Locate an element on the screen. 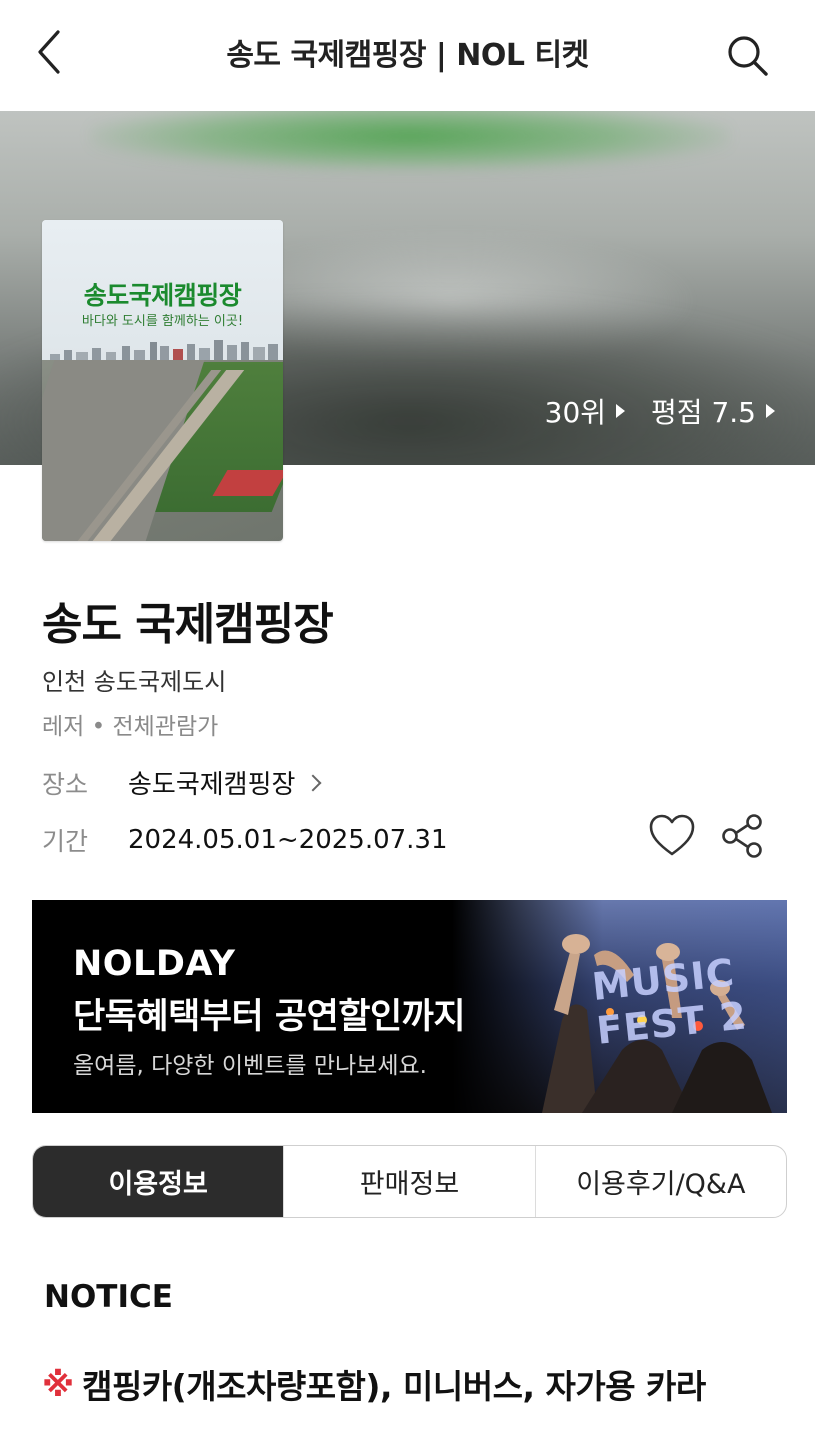  top-bar: 송도 국제캠핑장 | NOL 티켓 is located at coordinates (407, 55).